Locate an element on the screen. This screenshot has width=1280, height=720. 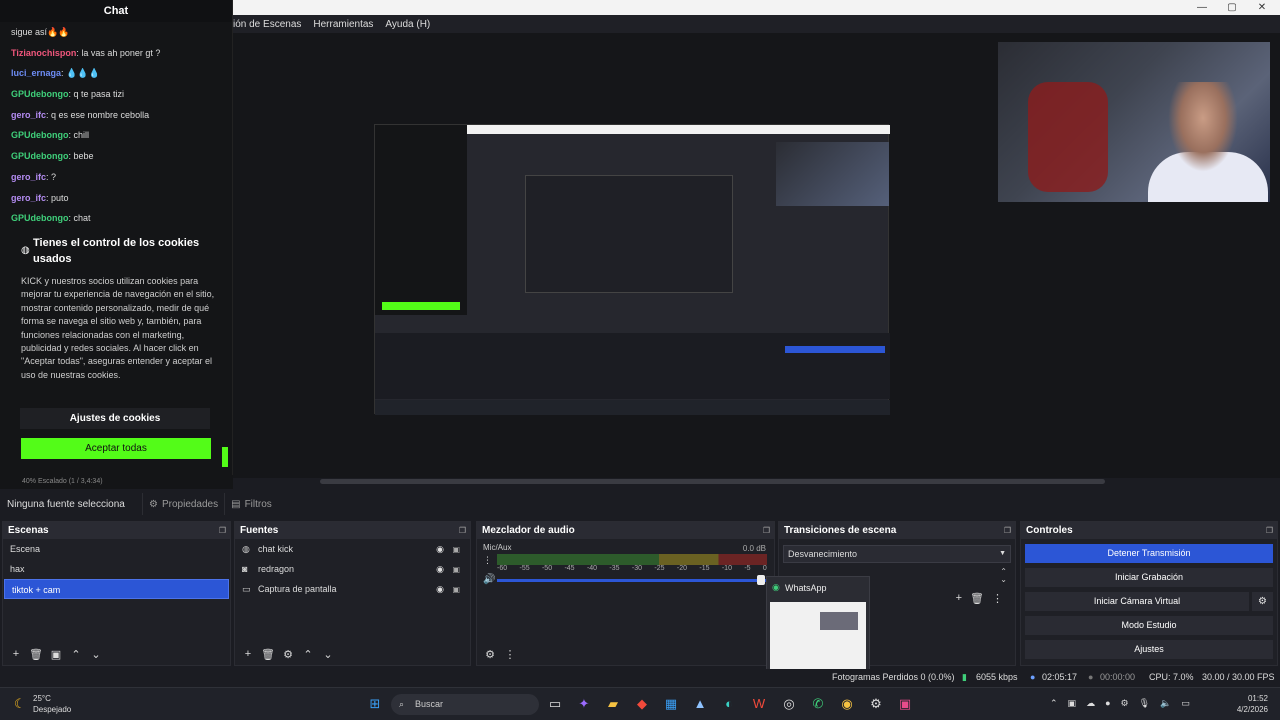
menu-tools: Herramientas is located at coordinates (343, 24).